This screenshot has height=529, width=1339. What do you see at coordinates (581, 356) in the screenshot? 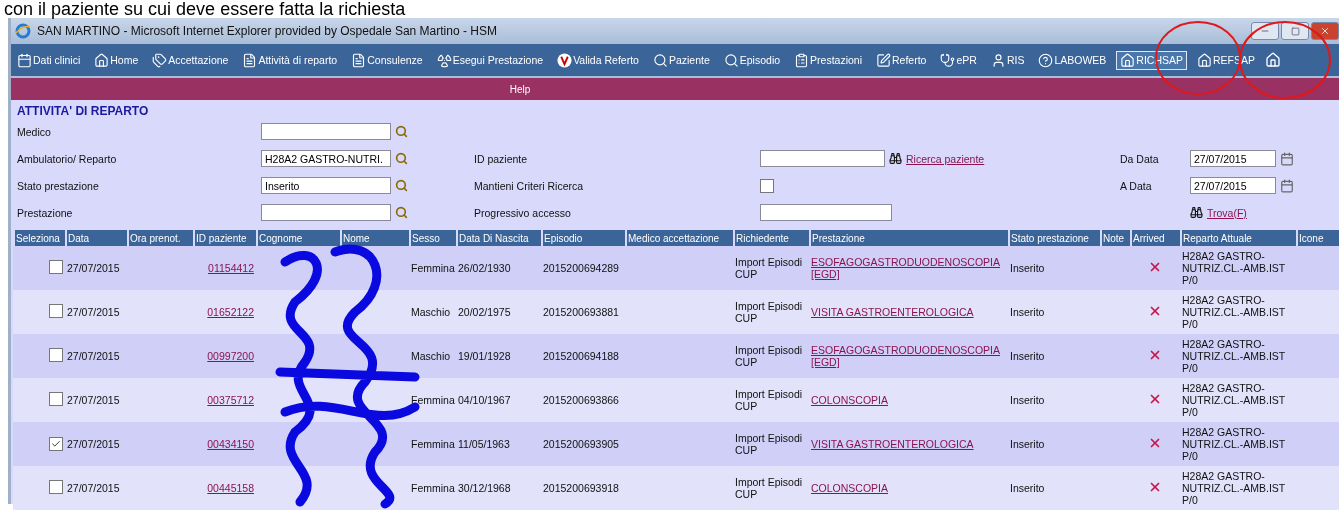
I see `table-cell-text: 2015200694188` at bounding box center [581, 356].